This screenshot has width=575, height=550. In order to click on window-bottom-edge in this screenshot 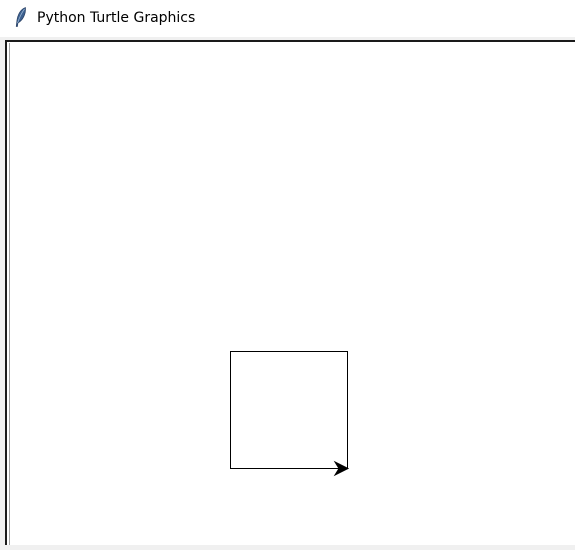, I will do `click(287, 547)`.